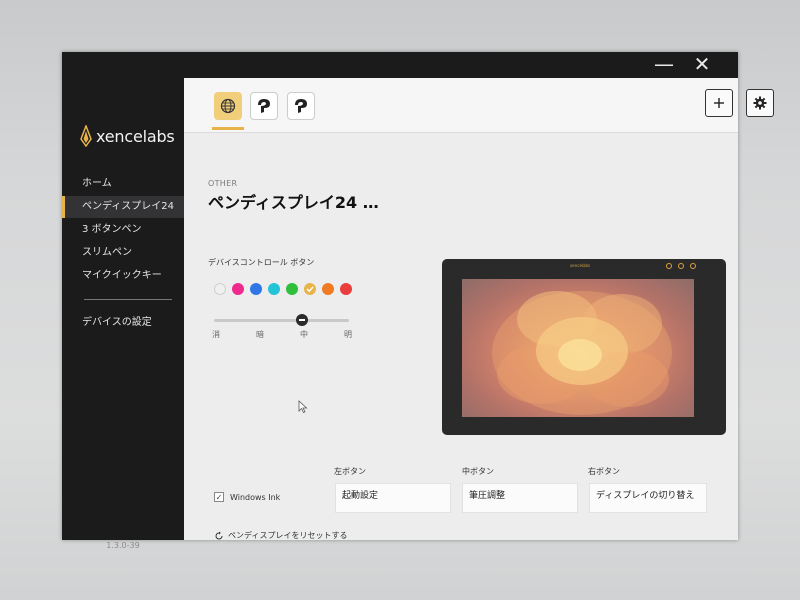 The width and height of the screenshot is (800, 600). What do you see at coordinates (350, 471) in the screenshot?
I see `left-button-label: 左ボタン` at bounding box center [350, 471].